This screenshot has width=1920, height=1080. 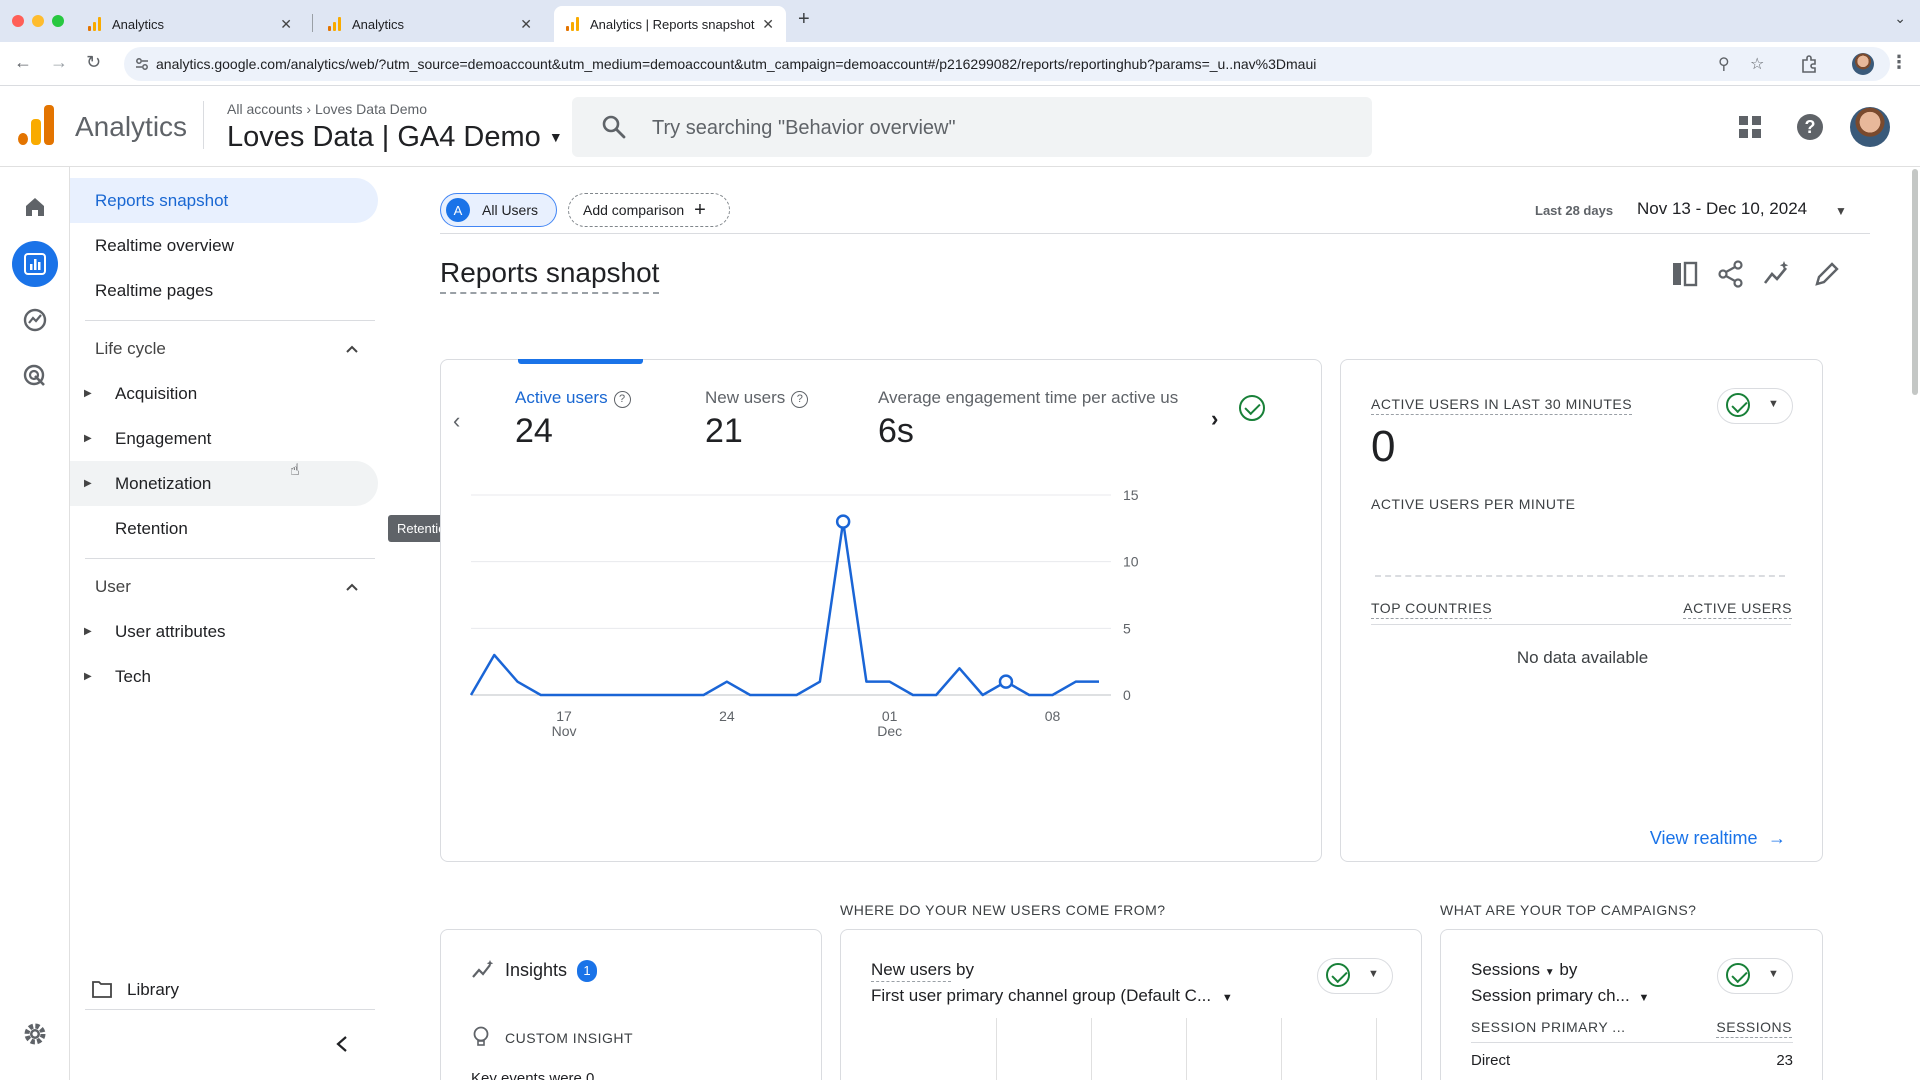 What do you see at coordinates (35, 264) in the screenshot?
I see `rail-reports` at bounding box center [35, 264].